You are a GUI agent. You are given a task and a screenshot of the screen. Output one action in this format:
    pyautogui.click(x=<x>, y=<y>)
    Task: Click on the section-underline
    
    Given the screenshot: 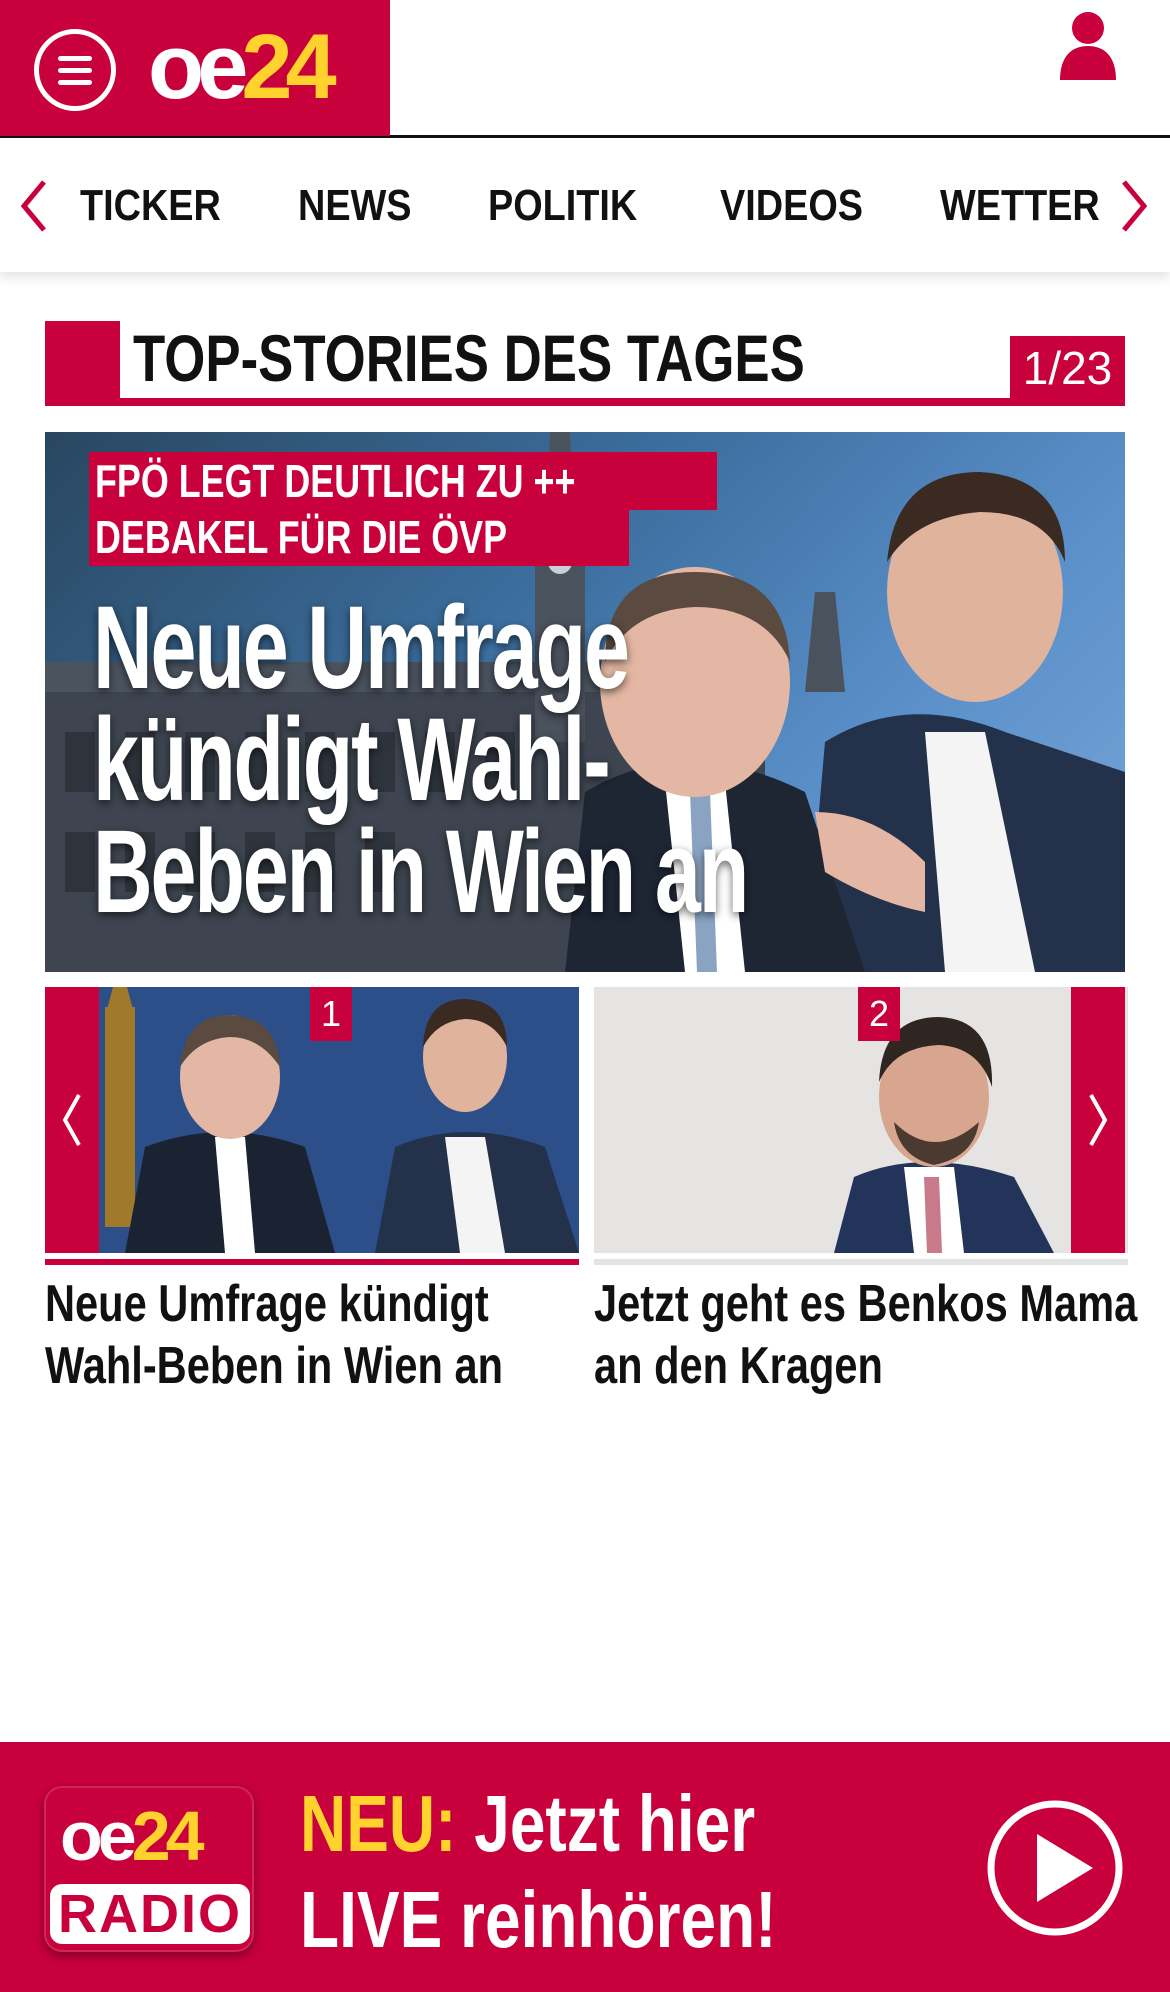 What is the action you would take?
    pyautogui.click(x=585, y=402)
    